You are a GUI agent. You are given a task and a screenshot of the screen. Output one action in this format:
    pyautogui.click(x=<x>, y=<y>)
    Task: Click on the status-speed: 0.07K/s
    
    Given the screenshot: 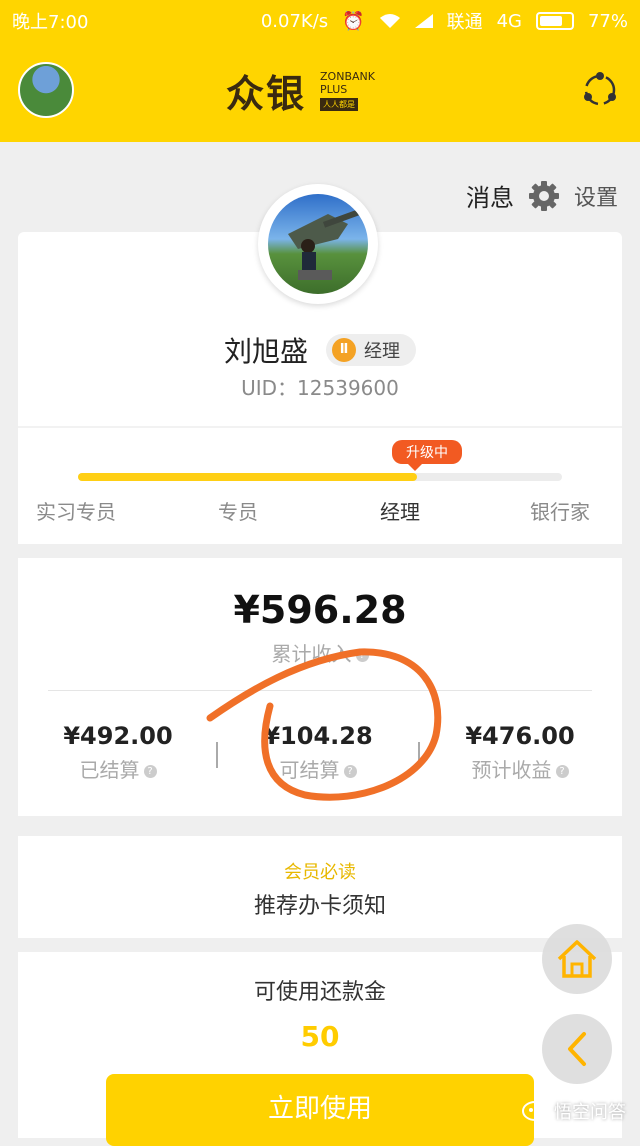 What is the action you would take?
    pyautogui.click(x=294, y=21)
    